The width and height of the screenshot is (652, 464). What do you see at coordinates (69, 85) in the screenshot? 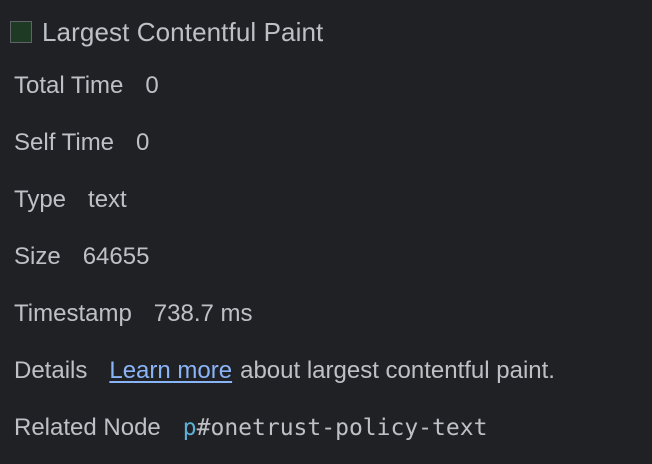
I see `total-time-label: Total Time` at bounding box center [69, 85].